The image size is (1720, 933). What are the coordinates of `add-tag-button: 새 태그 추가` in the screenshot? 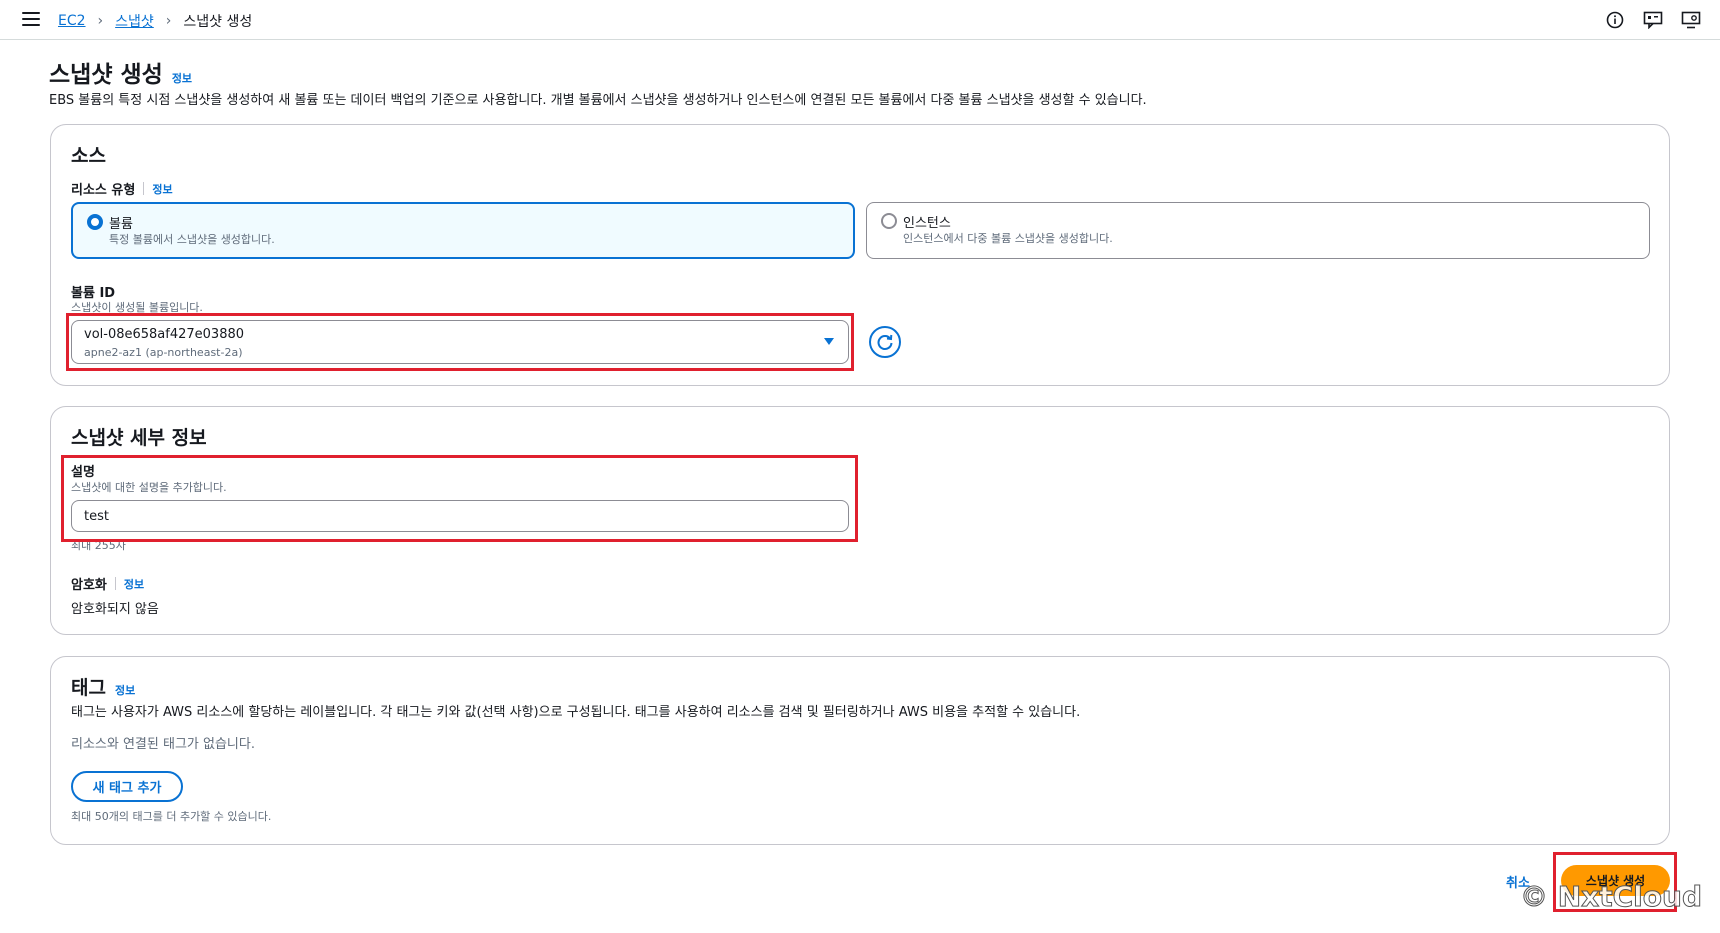 It's located at (127, 786).